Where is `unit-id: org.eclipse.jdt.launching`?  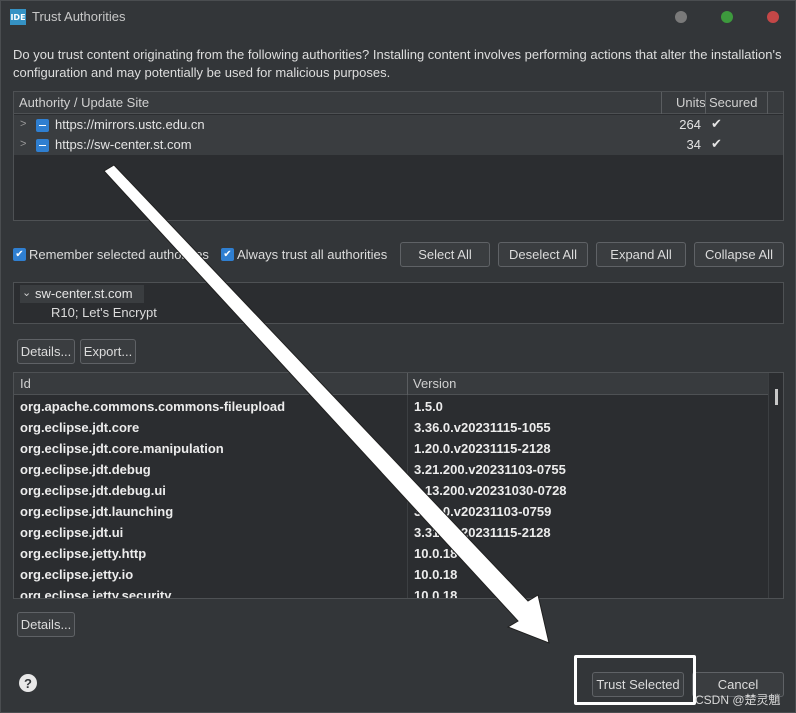 unit-id: org.eclipse.jdt.launching is located at coordinates (97, 511).